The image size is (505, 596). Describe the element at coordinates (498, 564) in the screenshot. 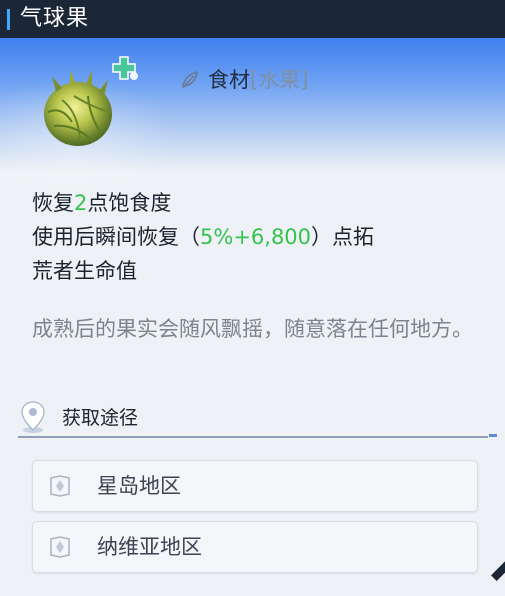

I see `corner-decoration` at that location.